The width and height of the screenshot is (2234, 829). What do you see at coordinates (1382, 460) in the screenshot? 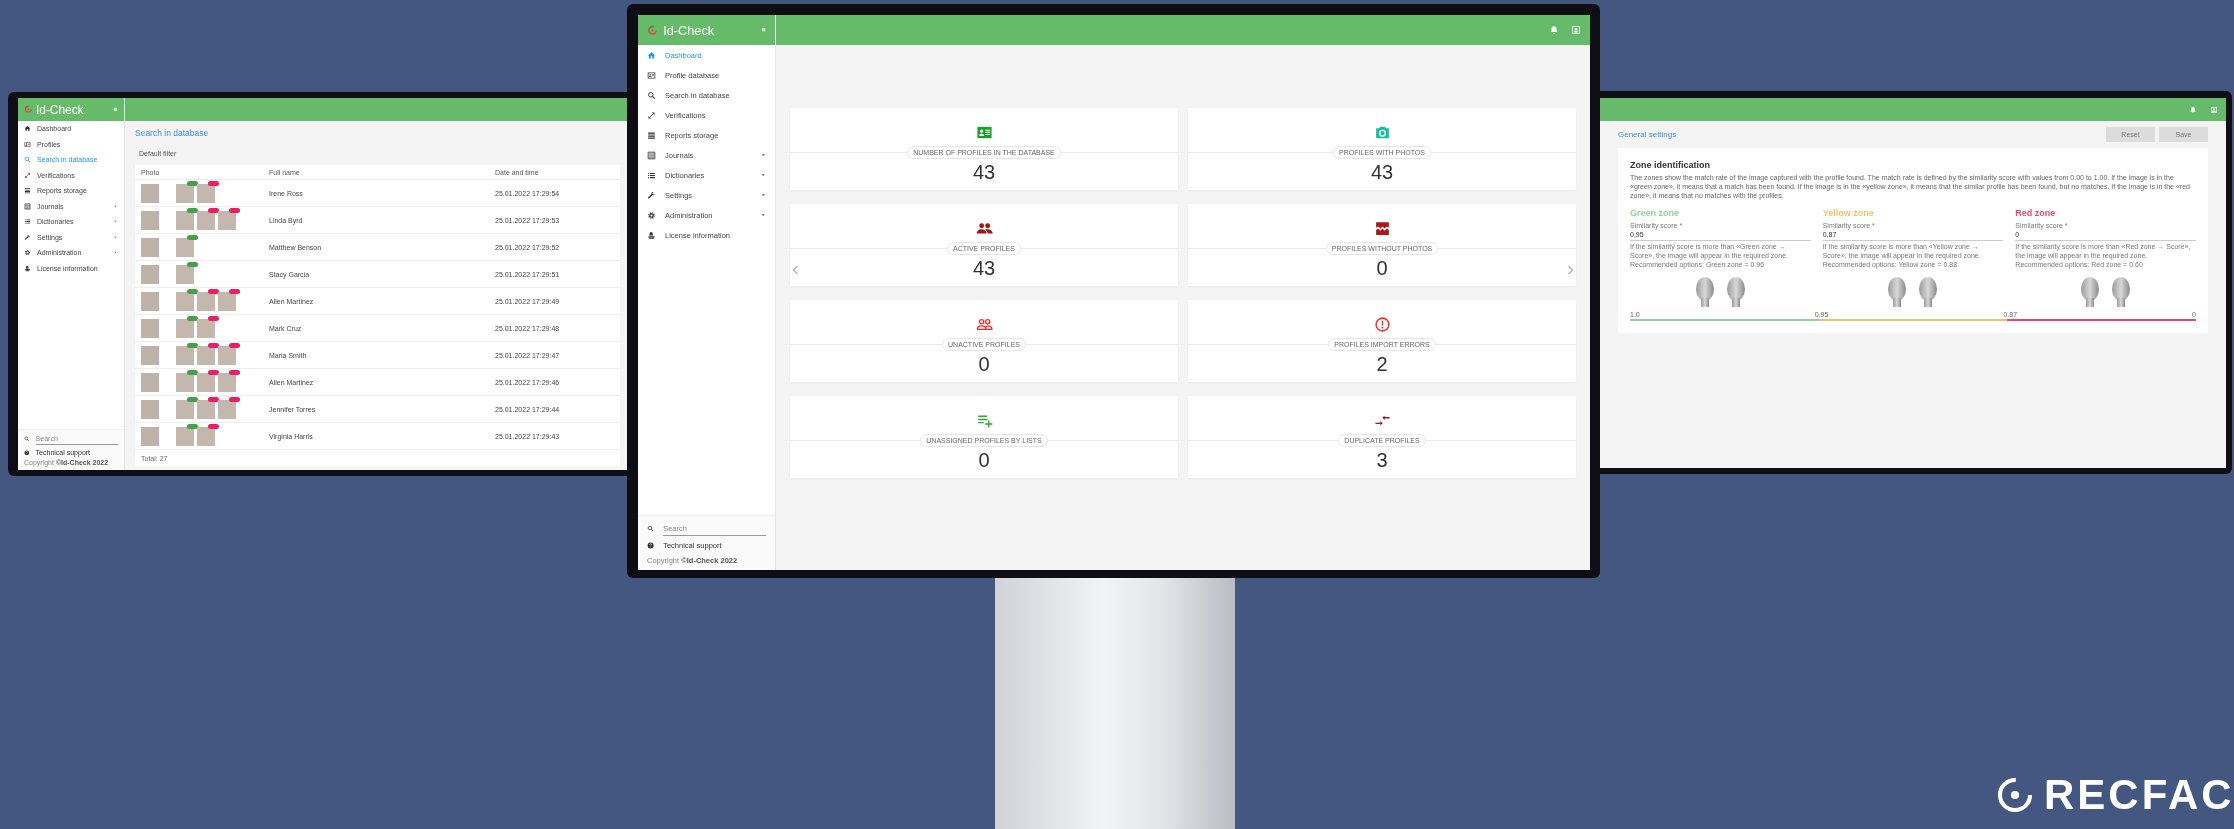
I see `stat-value: 3` at bounding box center [1382, 460].